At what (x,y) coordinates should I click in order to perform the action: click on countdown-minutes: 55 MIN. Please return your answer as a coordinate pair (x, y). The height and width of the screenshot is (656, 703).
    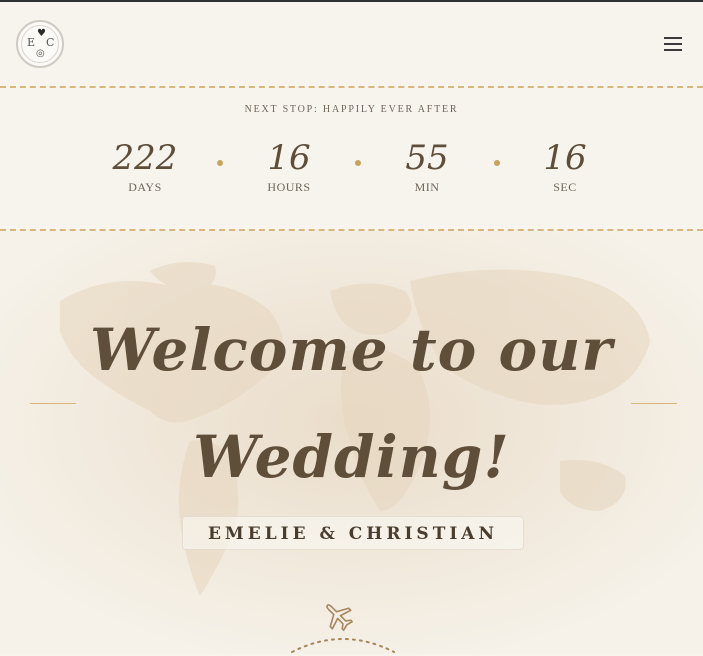
    Looking at the image, I should click on (427, 166).